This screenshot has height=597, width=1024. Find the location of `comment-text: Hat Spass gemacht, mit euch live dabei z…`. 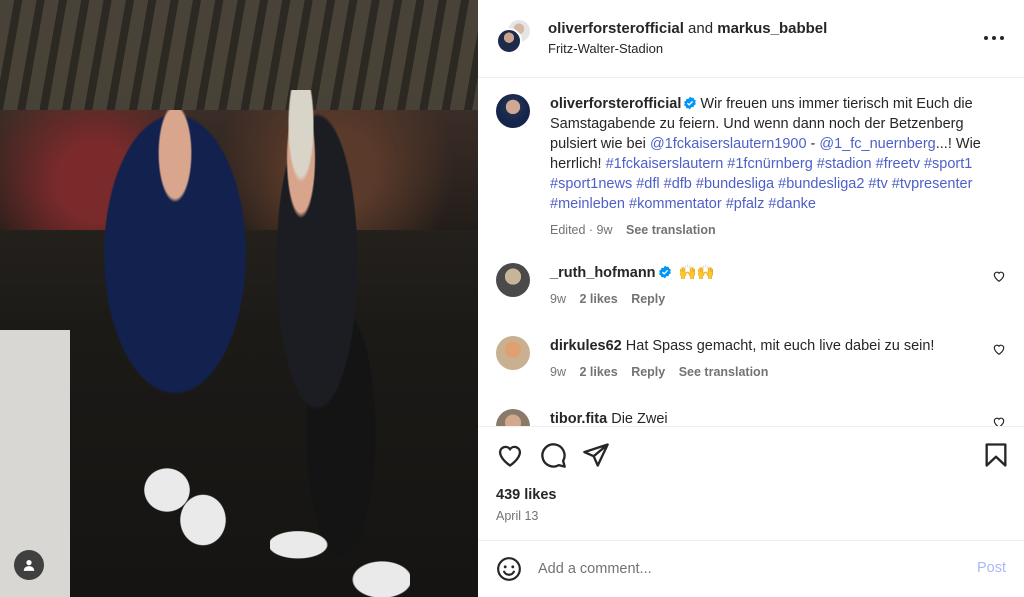

comment-text: Hat Spass gemacht, mit euch live dabei z… is located at coordinates (780, 346).